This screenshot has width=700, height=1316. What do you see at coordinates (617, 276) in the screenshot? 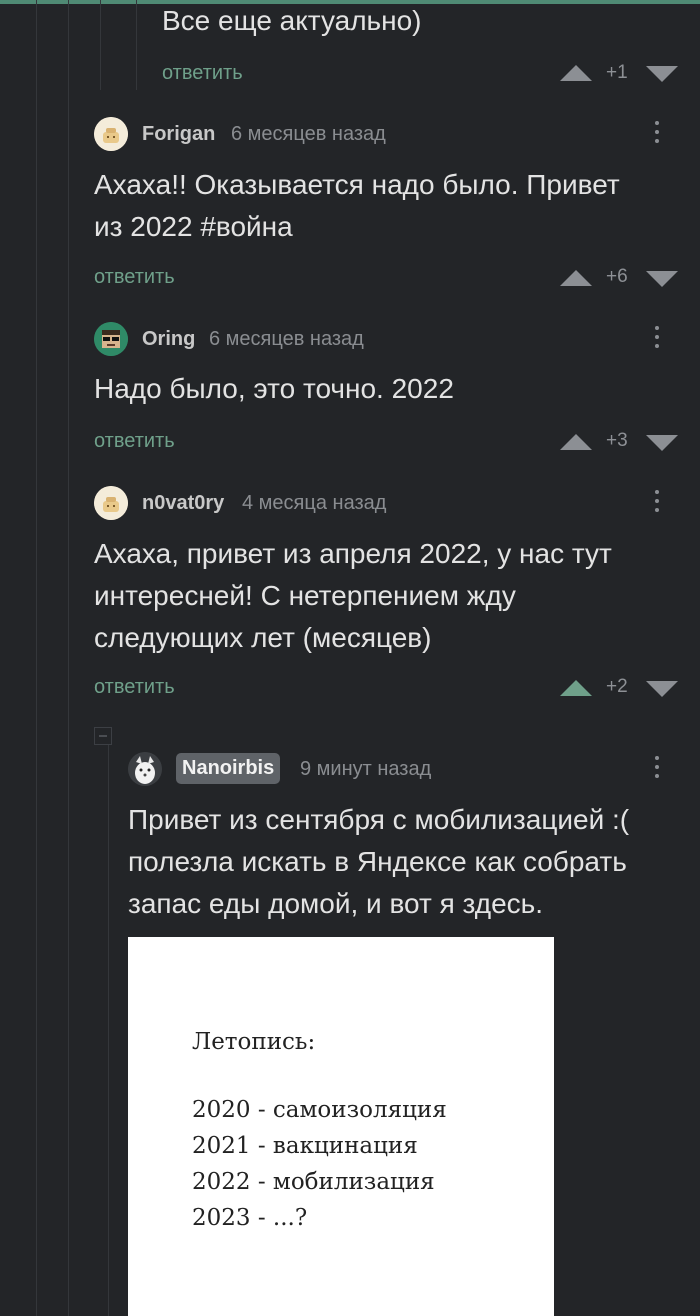
I see `score-value: +6` at bounding box center [617, 276].